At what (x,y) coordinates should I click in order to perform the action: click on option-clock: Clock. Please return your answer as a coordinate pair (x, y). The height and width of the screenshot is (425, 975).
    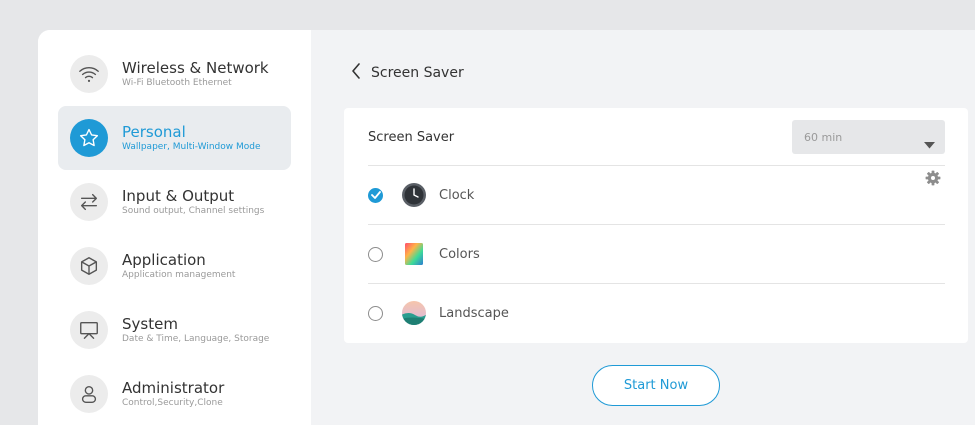
    Looking at the image, I should click on (656, 195).